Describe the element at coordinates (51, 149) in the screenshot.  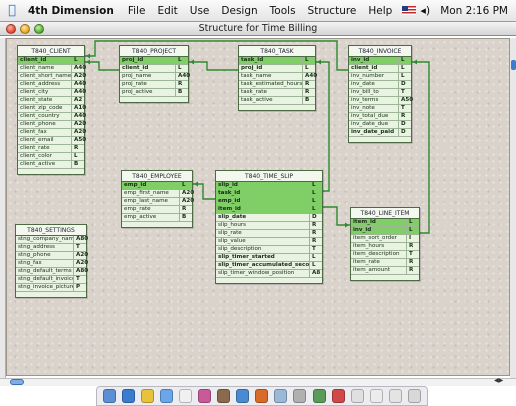
I see `field-row: client_rate R` at that location.